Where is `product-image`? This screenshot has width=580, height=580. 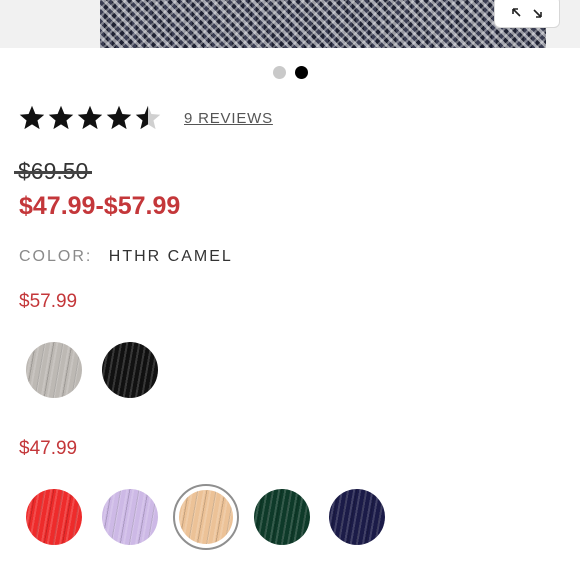
product-image is located at coordinates (323, 24).